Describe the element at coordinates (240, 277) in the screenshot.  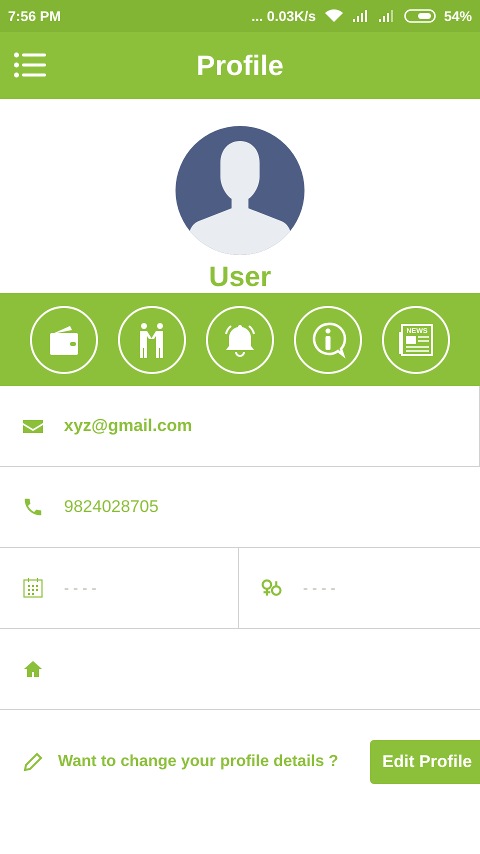
I see `user-name: User` at that location.